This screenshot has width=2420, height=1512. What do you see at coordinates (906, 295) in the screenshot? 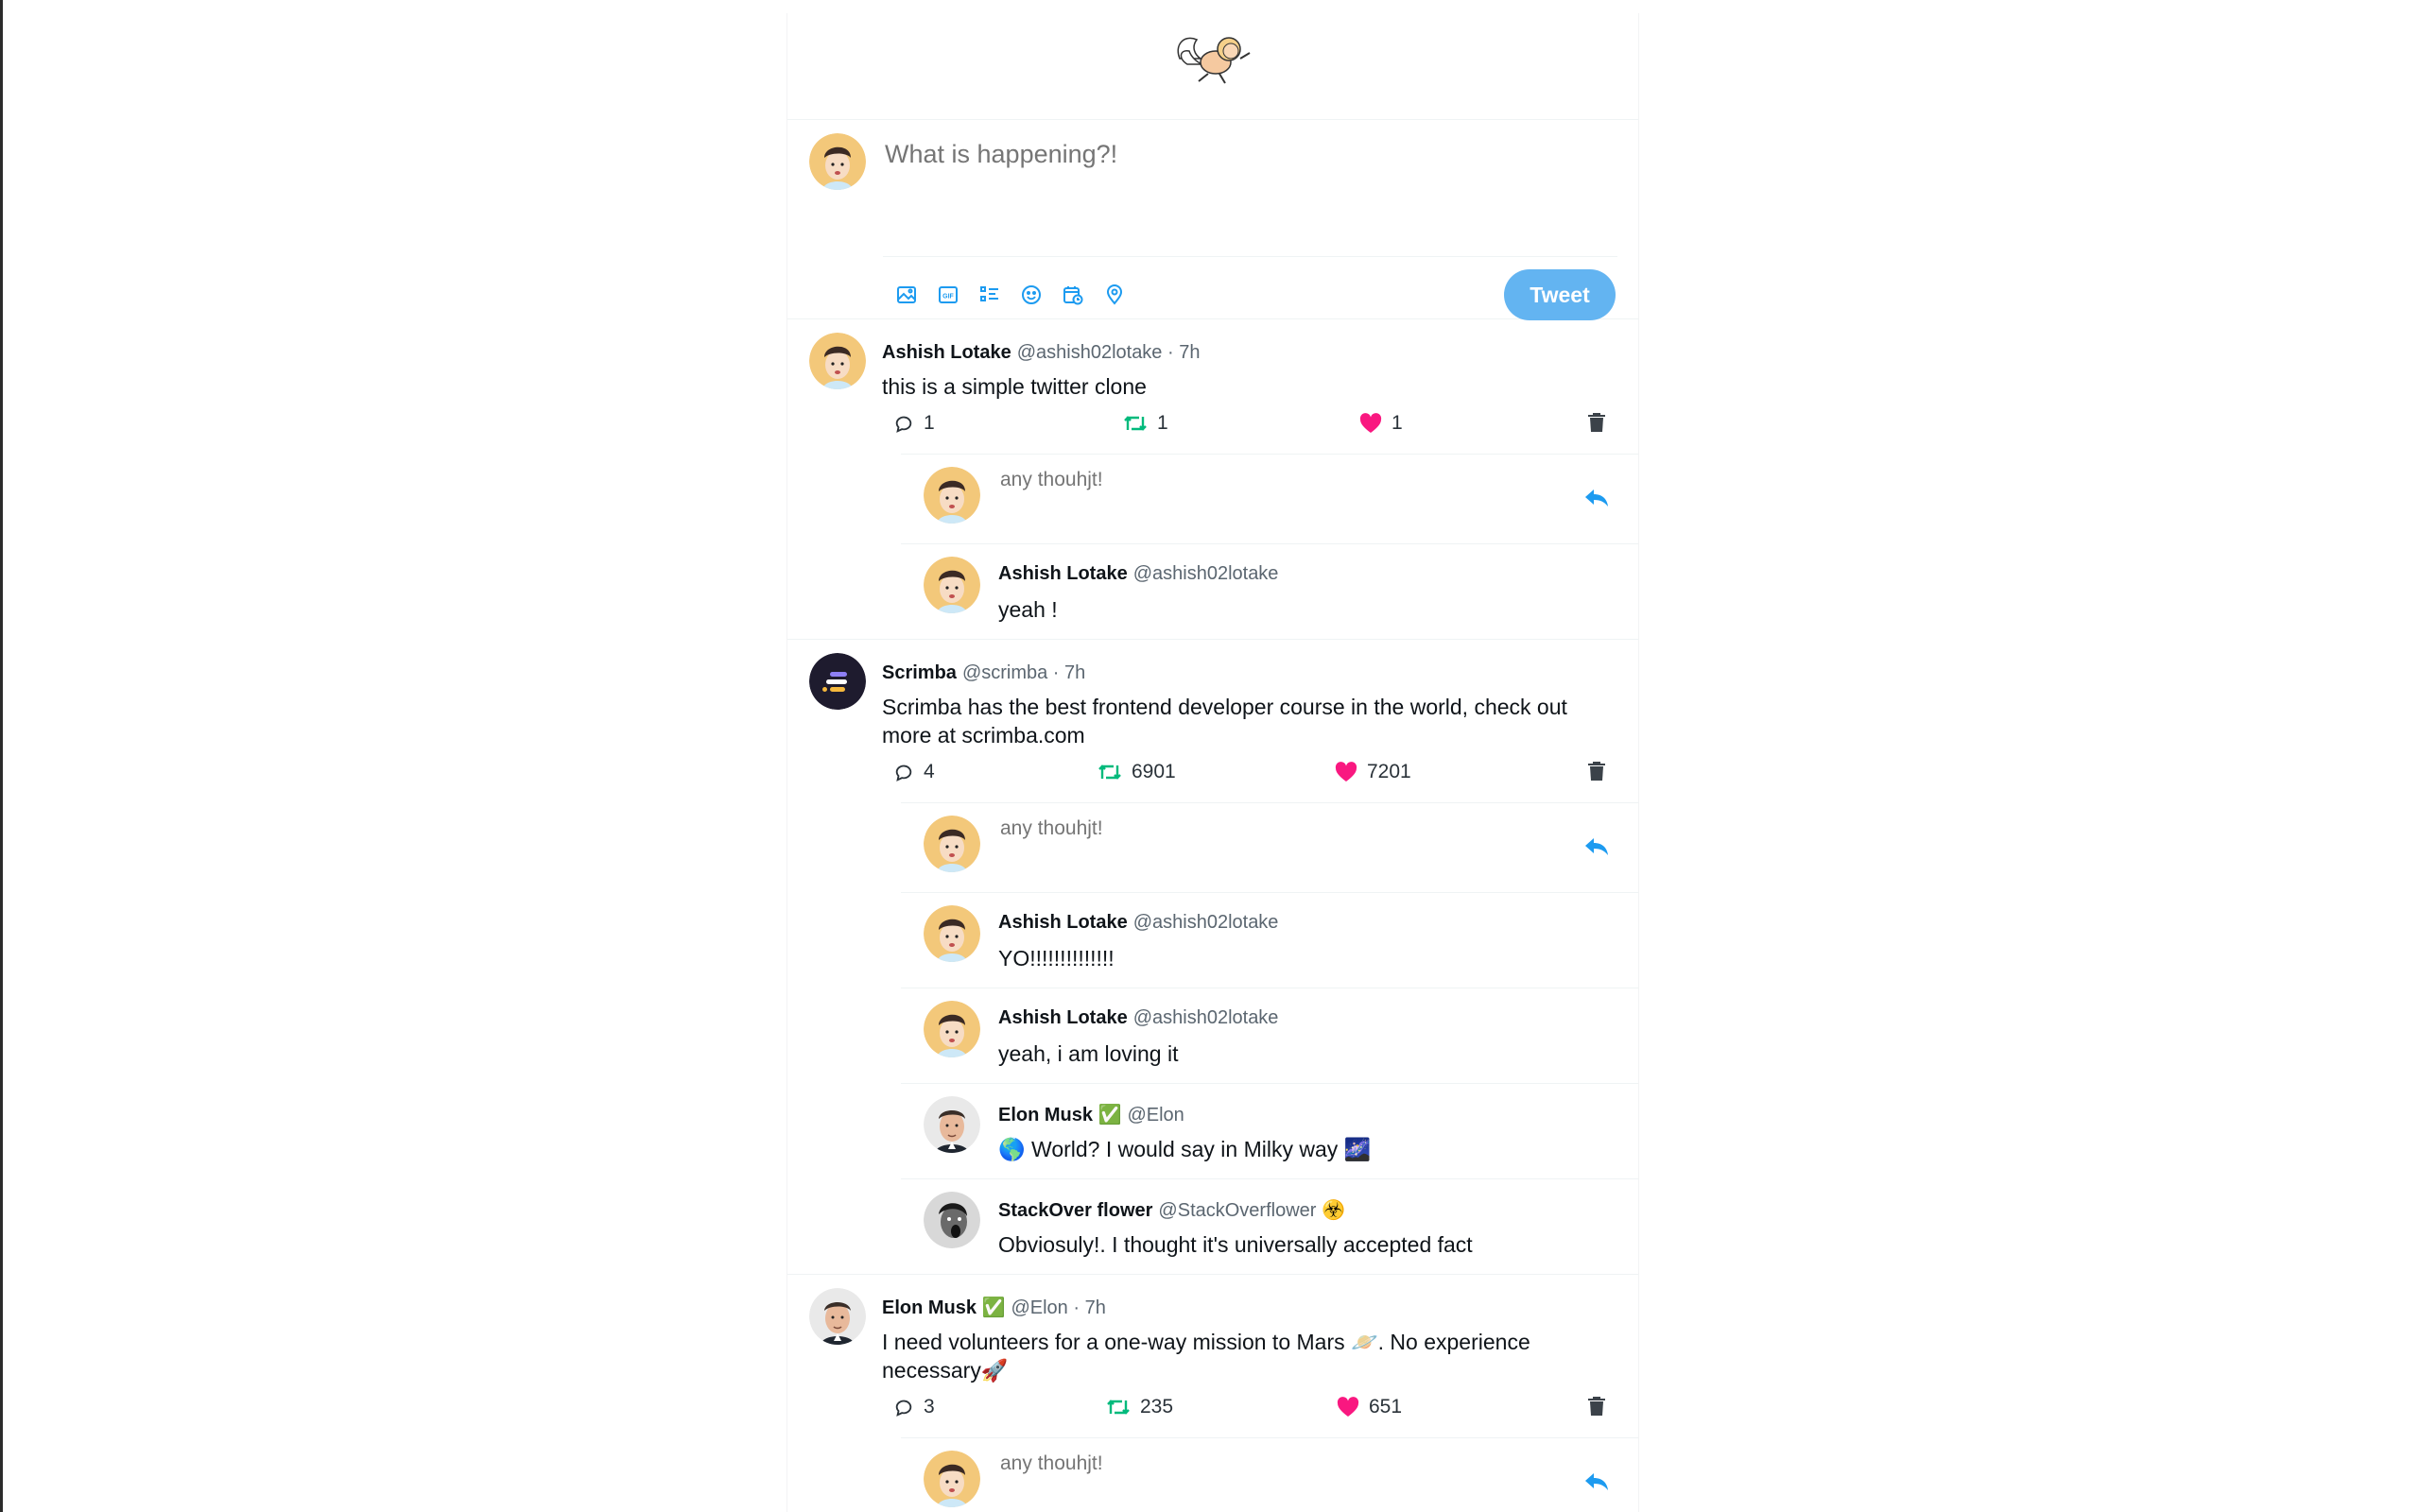
I see `image-icon` at bounding box center [906, 295].